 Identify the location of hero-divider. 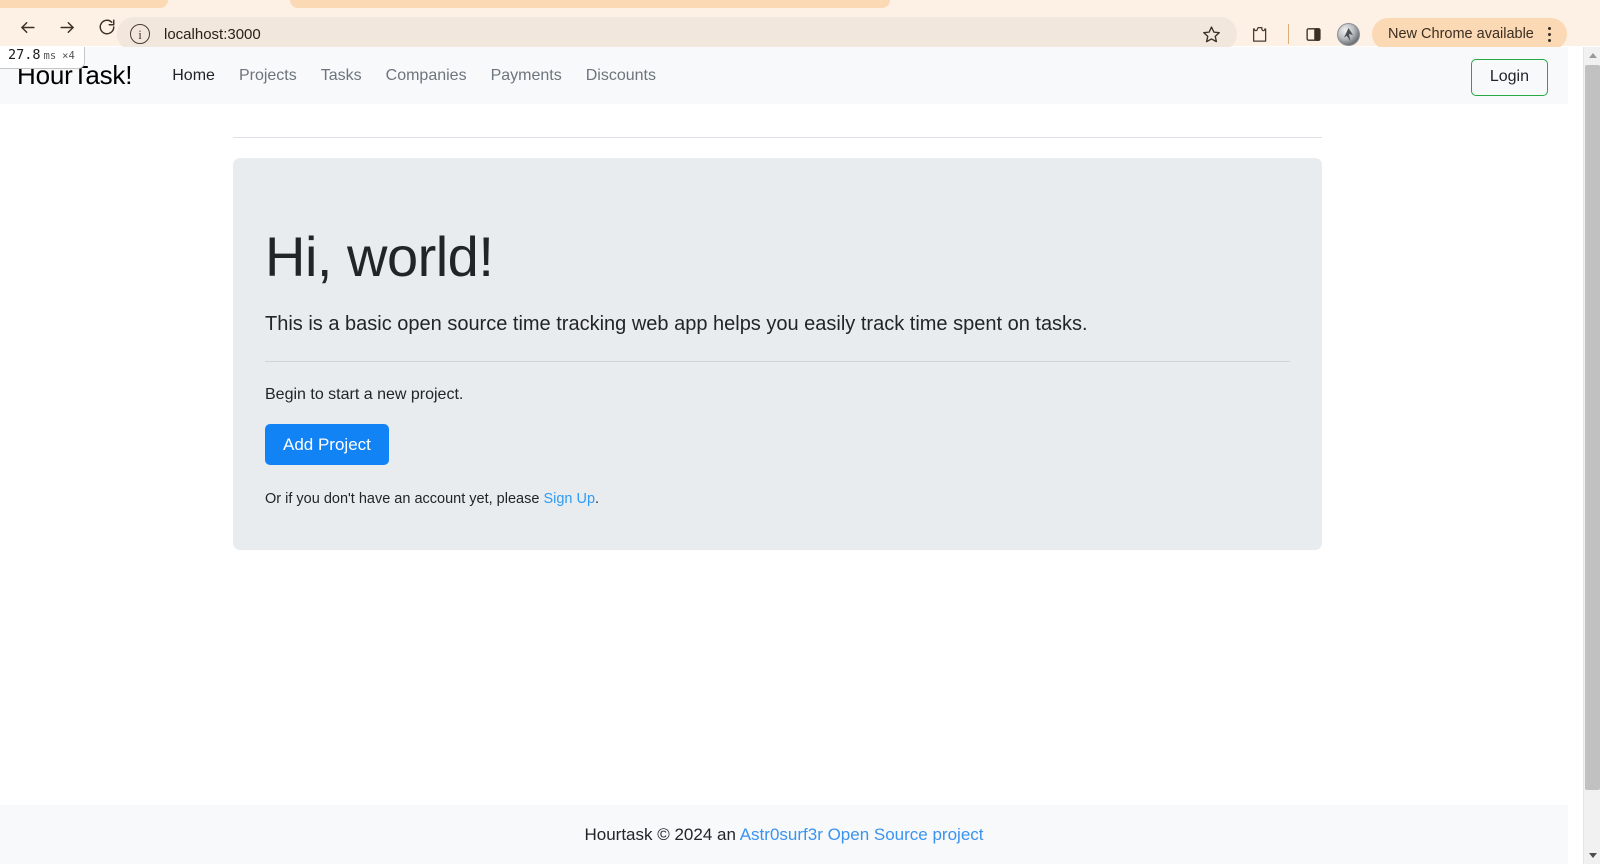
(777, 361).